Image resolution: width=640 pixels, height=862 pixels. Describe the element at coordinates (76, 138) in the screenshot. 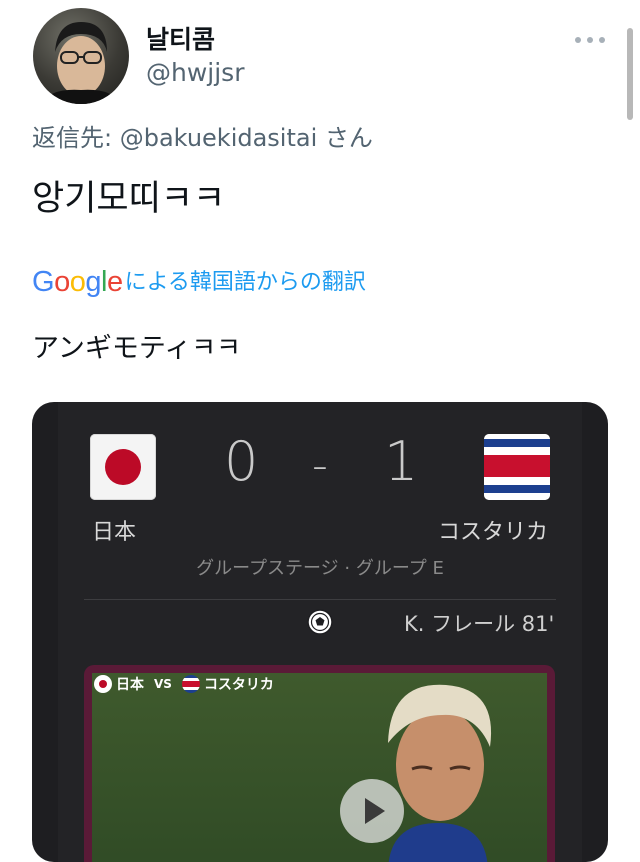

I see `reply-prefix: 返信先:` at that location.